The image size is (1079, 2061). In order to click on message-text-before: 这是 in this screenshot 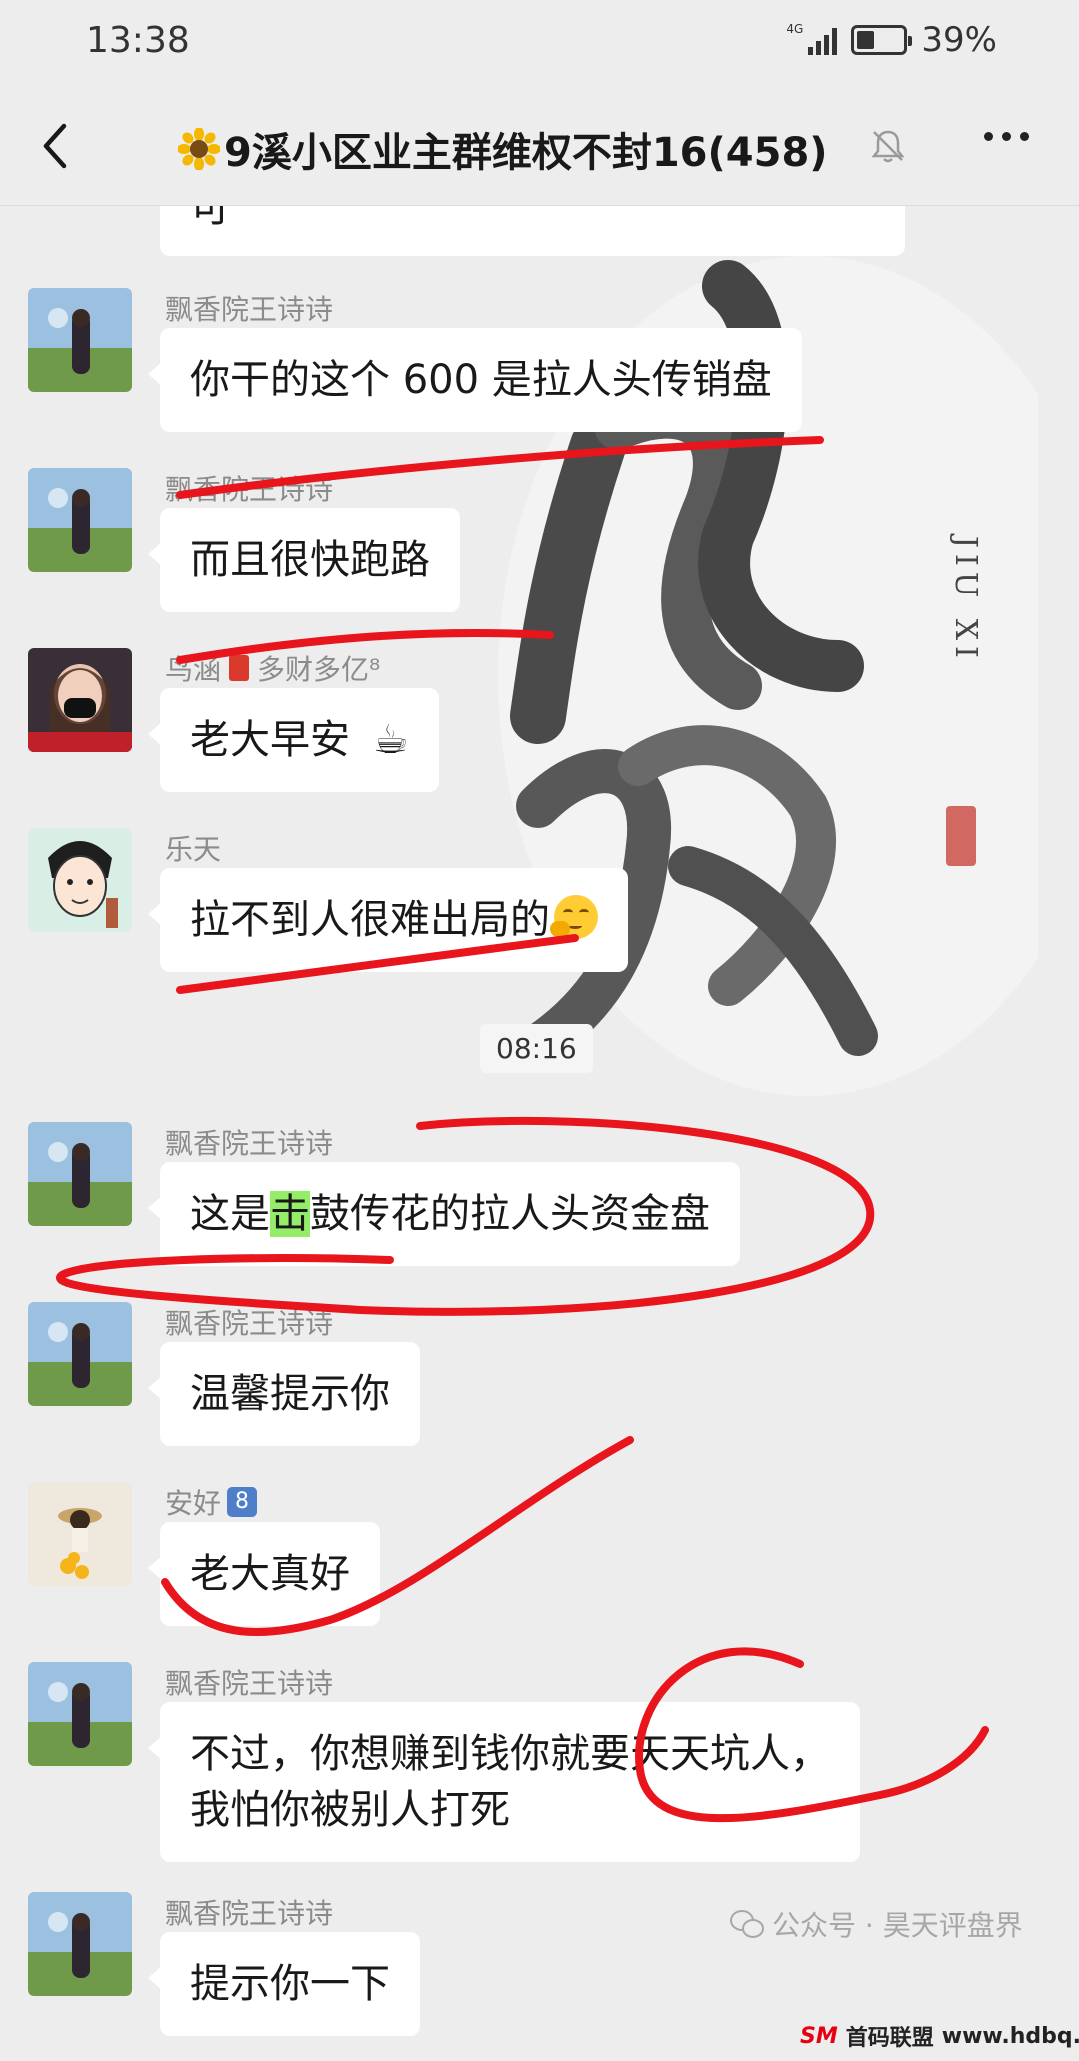, I will do `click(230, 1214)`.